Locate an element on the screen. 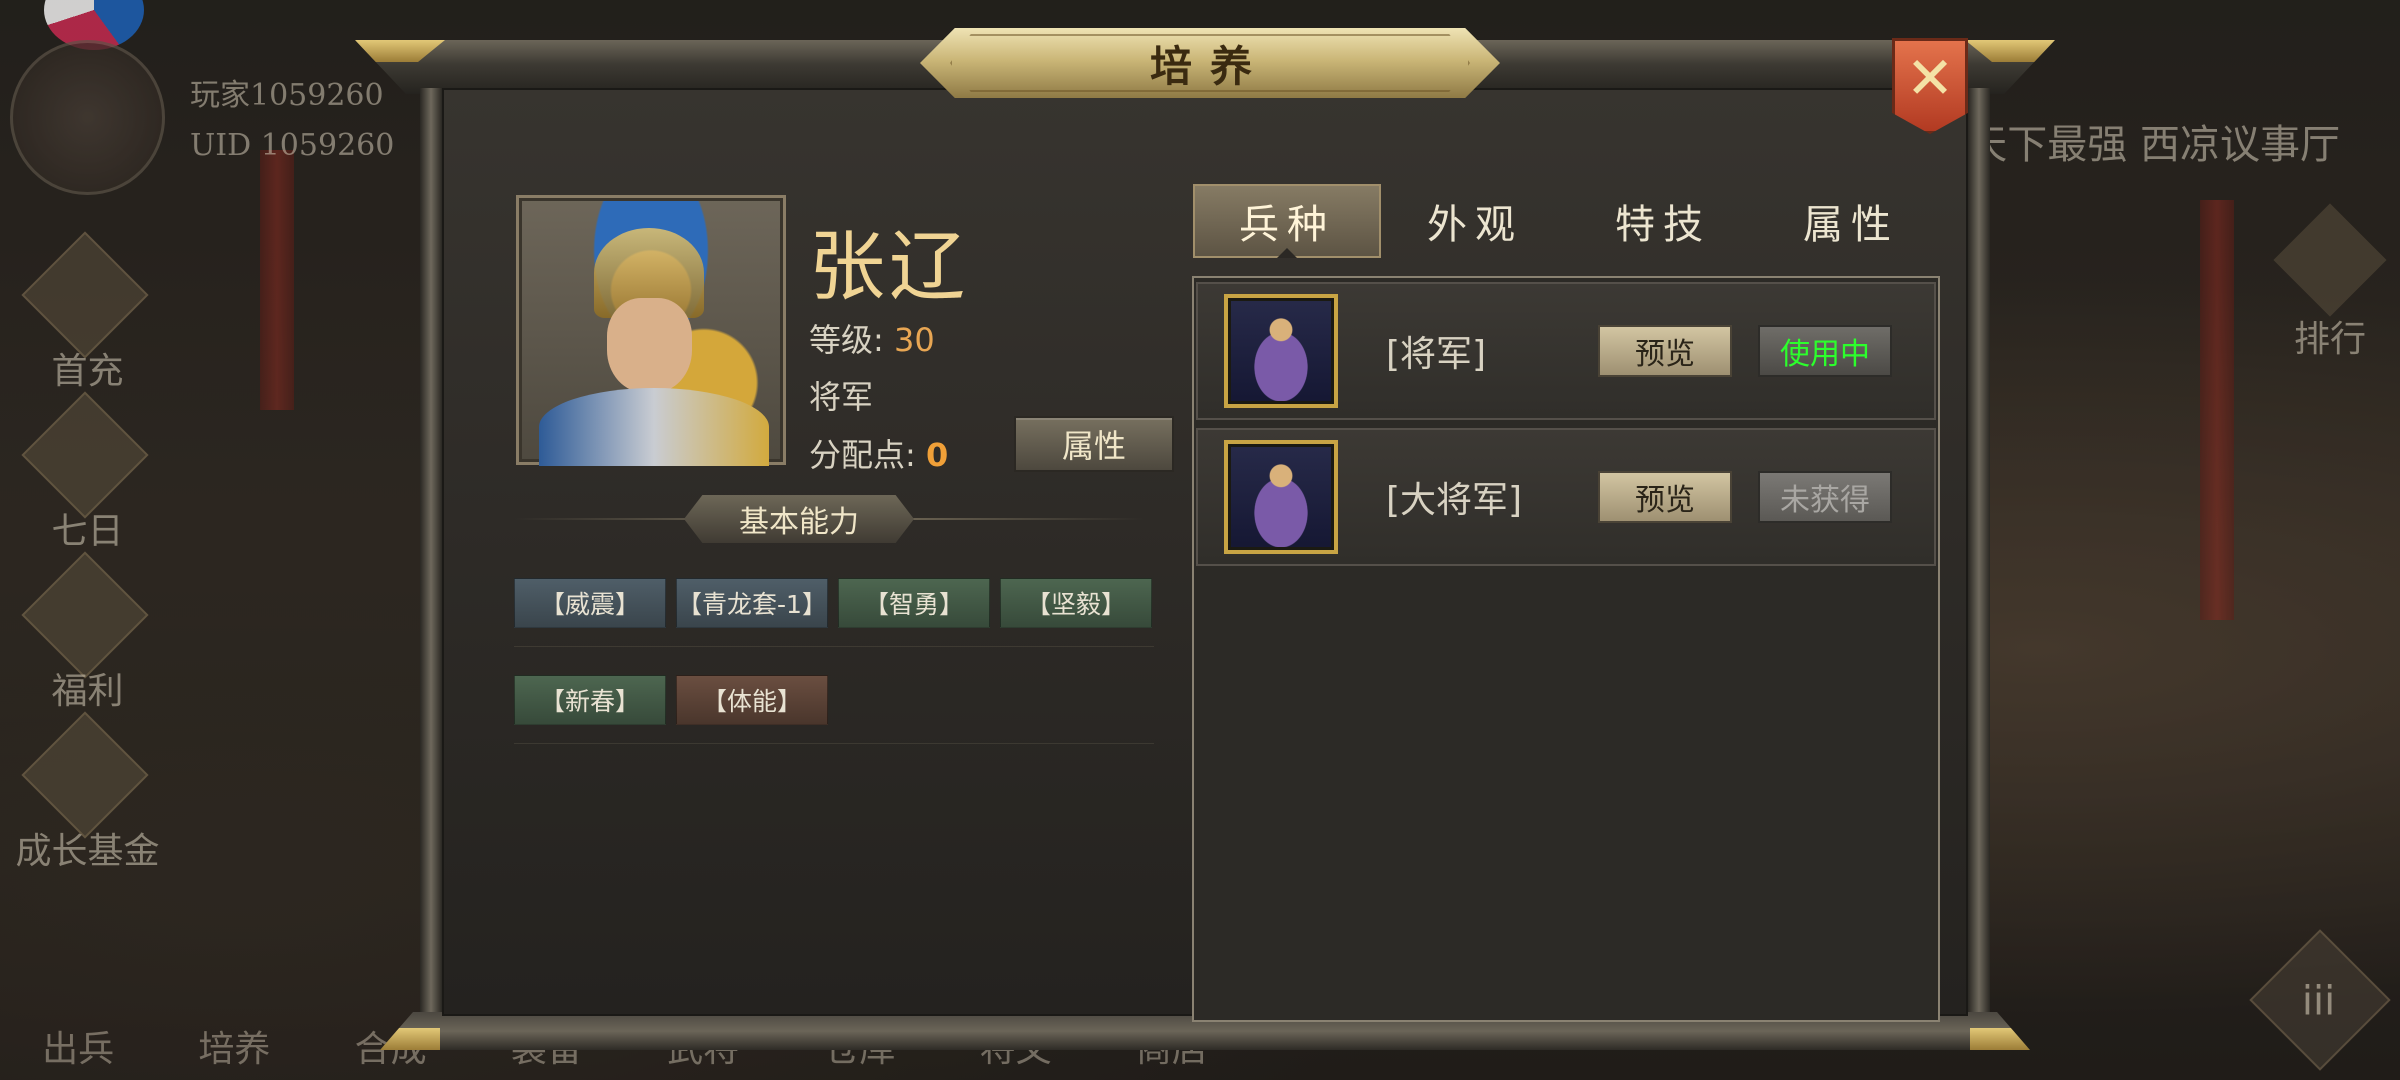 The width and height of the screenshot is (2400, 1080). gift-icon is located at coordinates (85, 295).